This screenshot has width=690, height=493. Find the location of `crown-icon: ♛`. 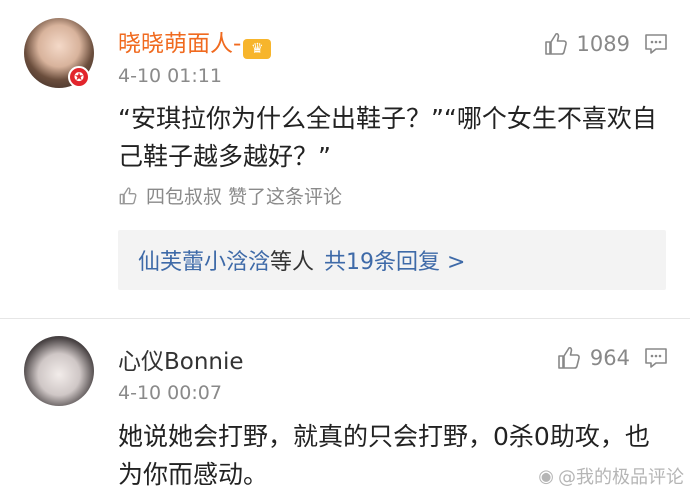

crown-icon: ♛ is located at coordinates (257, 49).